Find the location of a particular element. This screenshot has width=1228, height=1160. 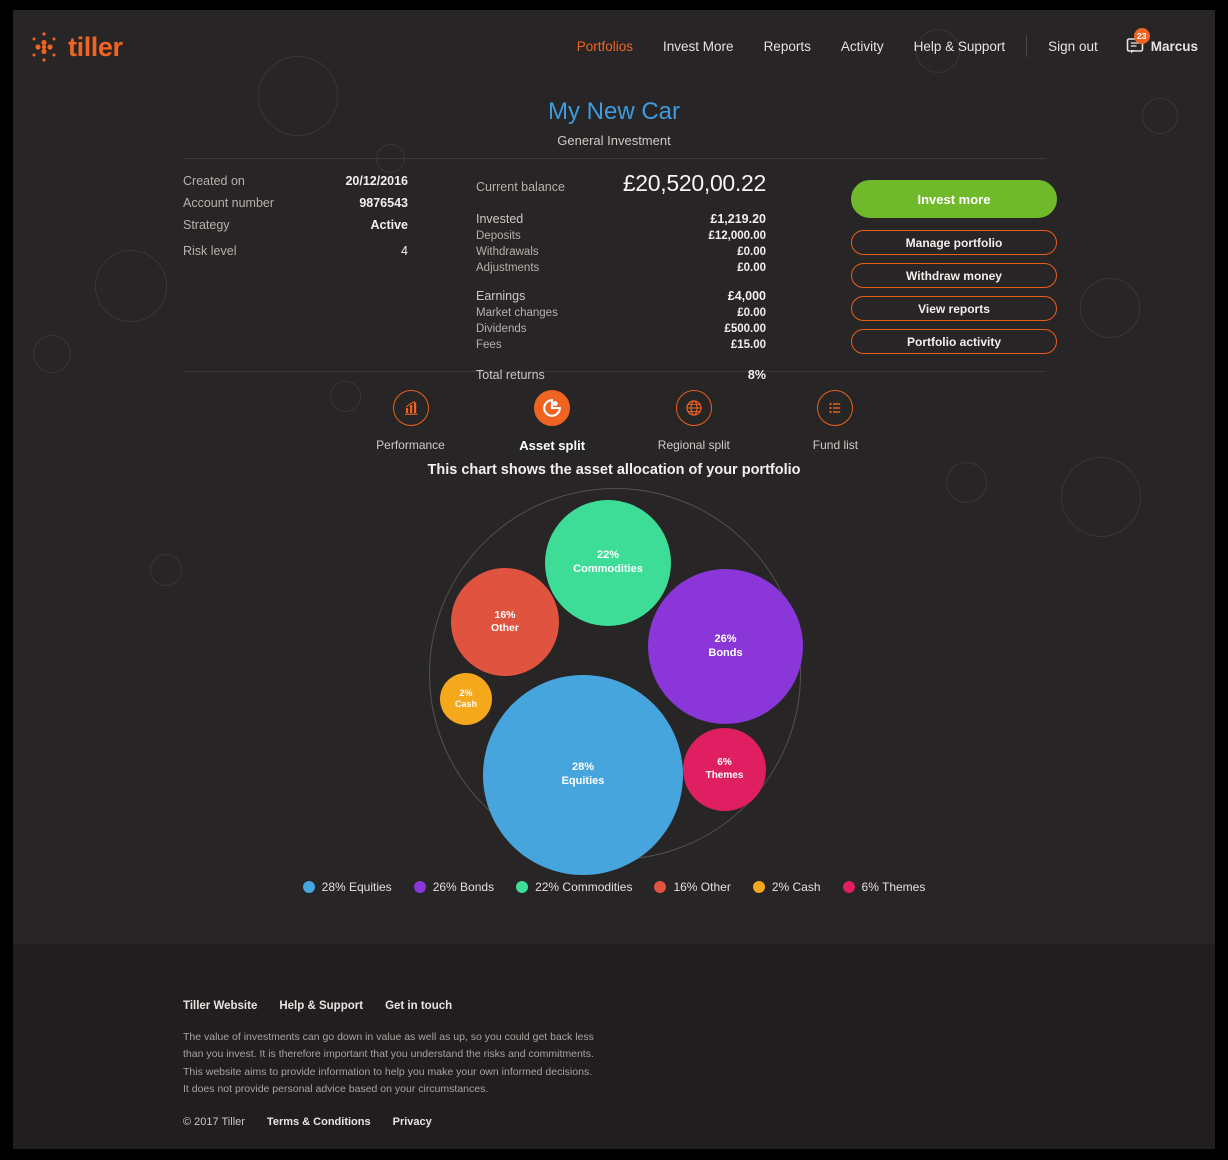

logo-wordmark: tiller is located at coordinates (95, 46).